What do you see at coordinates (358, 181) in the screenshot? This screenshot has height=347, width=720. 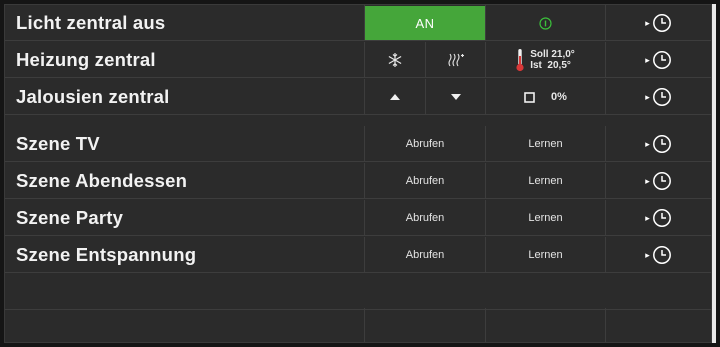 I see `row-szene-abendessen: Szene Abendessen Abrufen Lernen ▸` at bounding box center [358, 181].